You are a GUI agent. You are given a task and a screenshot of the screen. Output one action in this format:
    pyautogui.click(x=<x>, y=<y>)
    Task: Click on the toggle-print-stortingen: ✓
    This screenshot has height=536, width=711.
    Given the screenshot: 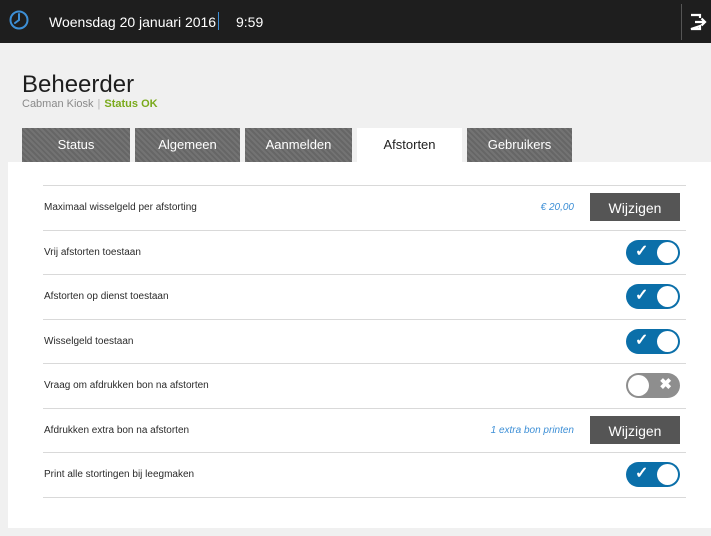 What is the action you would take?
    pyautogui.click(x=653, y=474)
    